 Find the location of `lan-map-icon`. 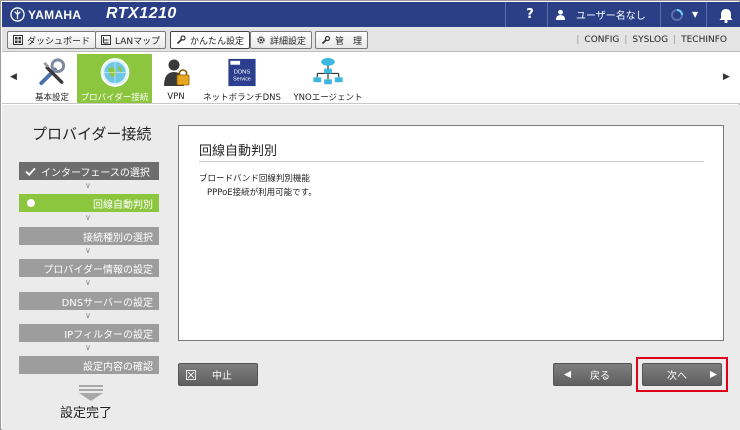

lan-map-icon is located at coordinates (106, 40).